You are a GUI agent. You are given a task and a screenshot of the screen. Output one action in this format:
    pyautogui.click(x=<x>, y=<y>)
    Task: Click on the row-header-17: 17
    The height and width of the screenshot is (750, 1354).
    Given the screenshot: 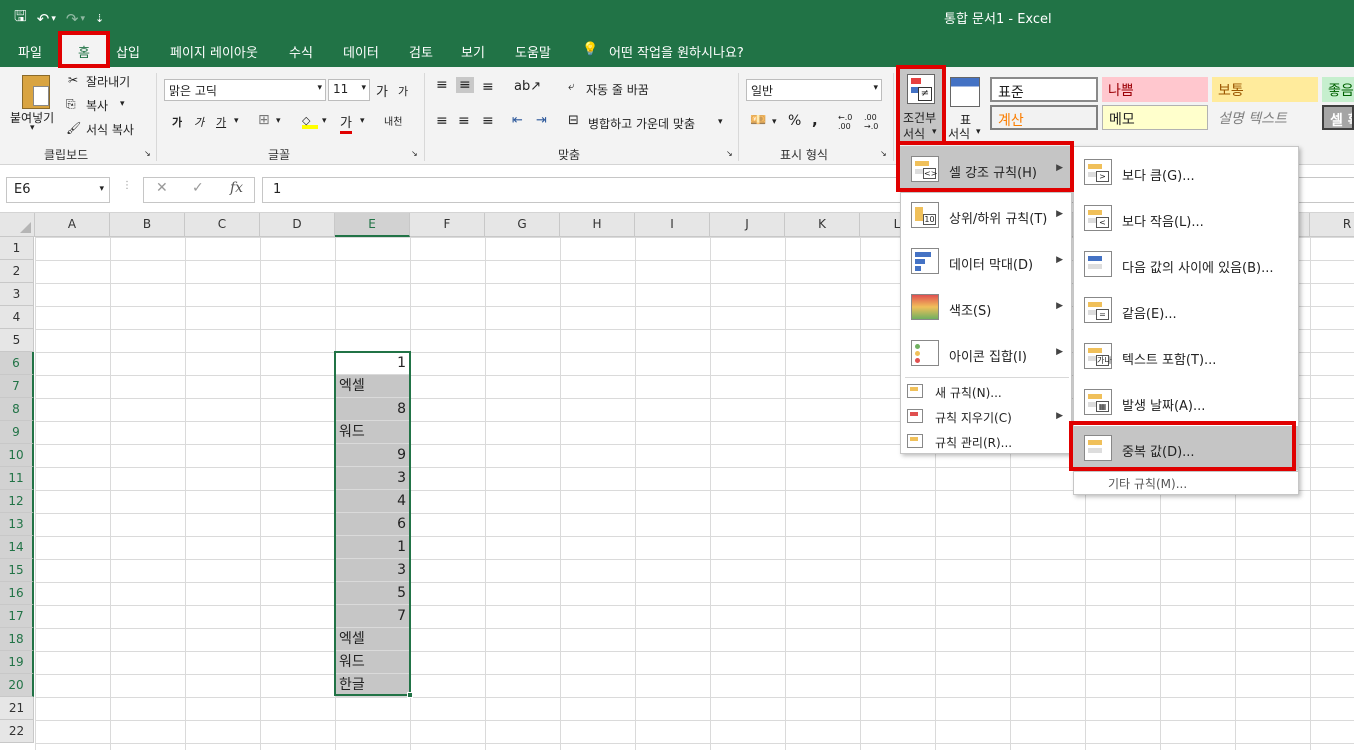 What is the action you would take?
    pyautogui.click(x=17, y=616)
    